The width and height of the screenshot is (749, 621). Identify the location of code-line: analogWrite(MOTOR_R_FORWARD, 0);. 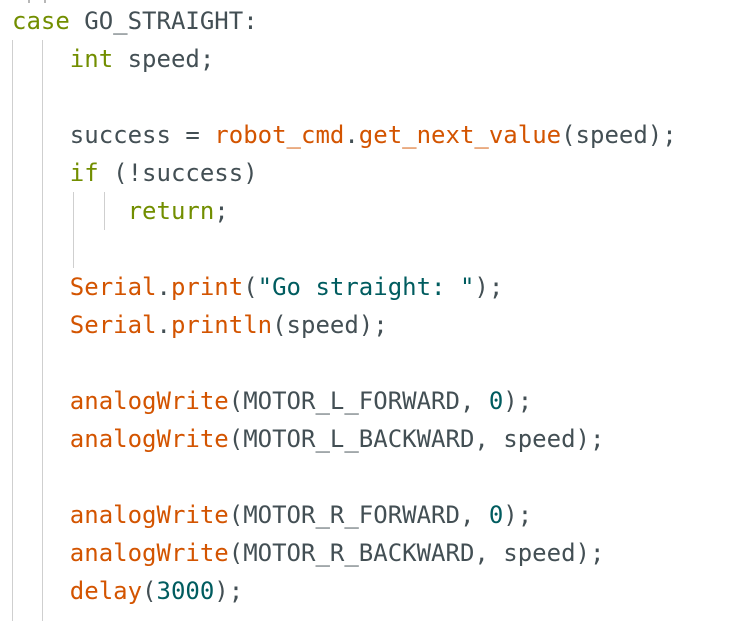
(272, 515).